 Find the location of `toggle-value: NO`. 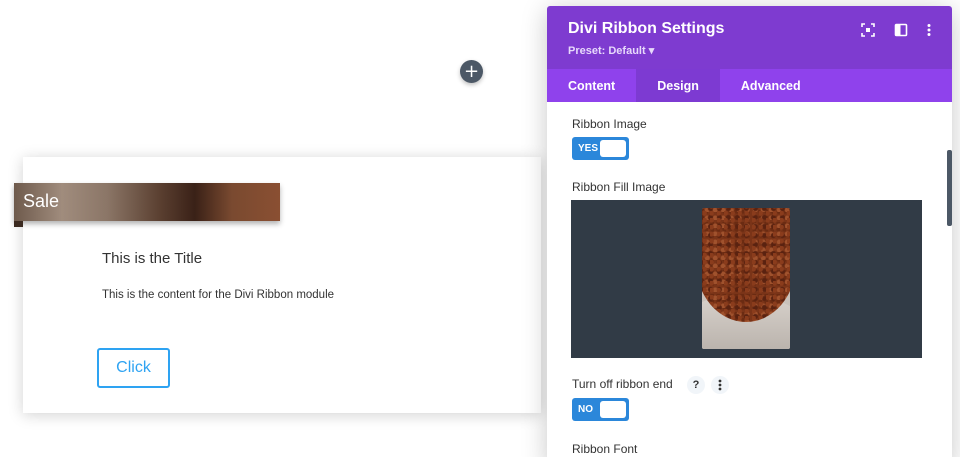

toggle-value: NO is located at coordinates (585, 409).